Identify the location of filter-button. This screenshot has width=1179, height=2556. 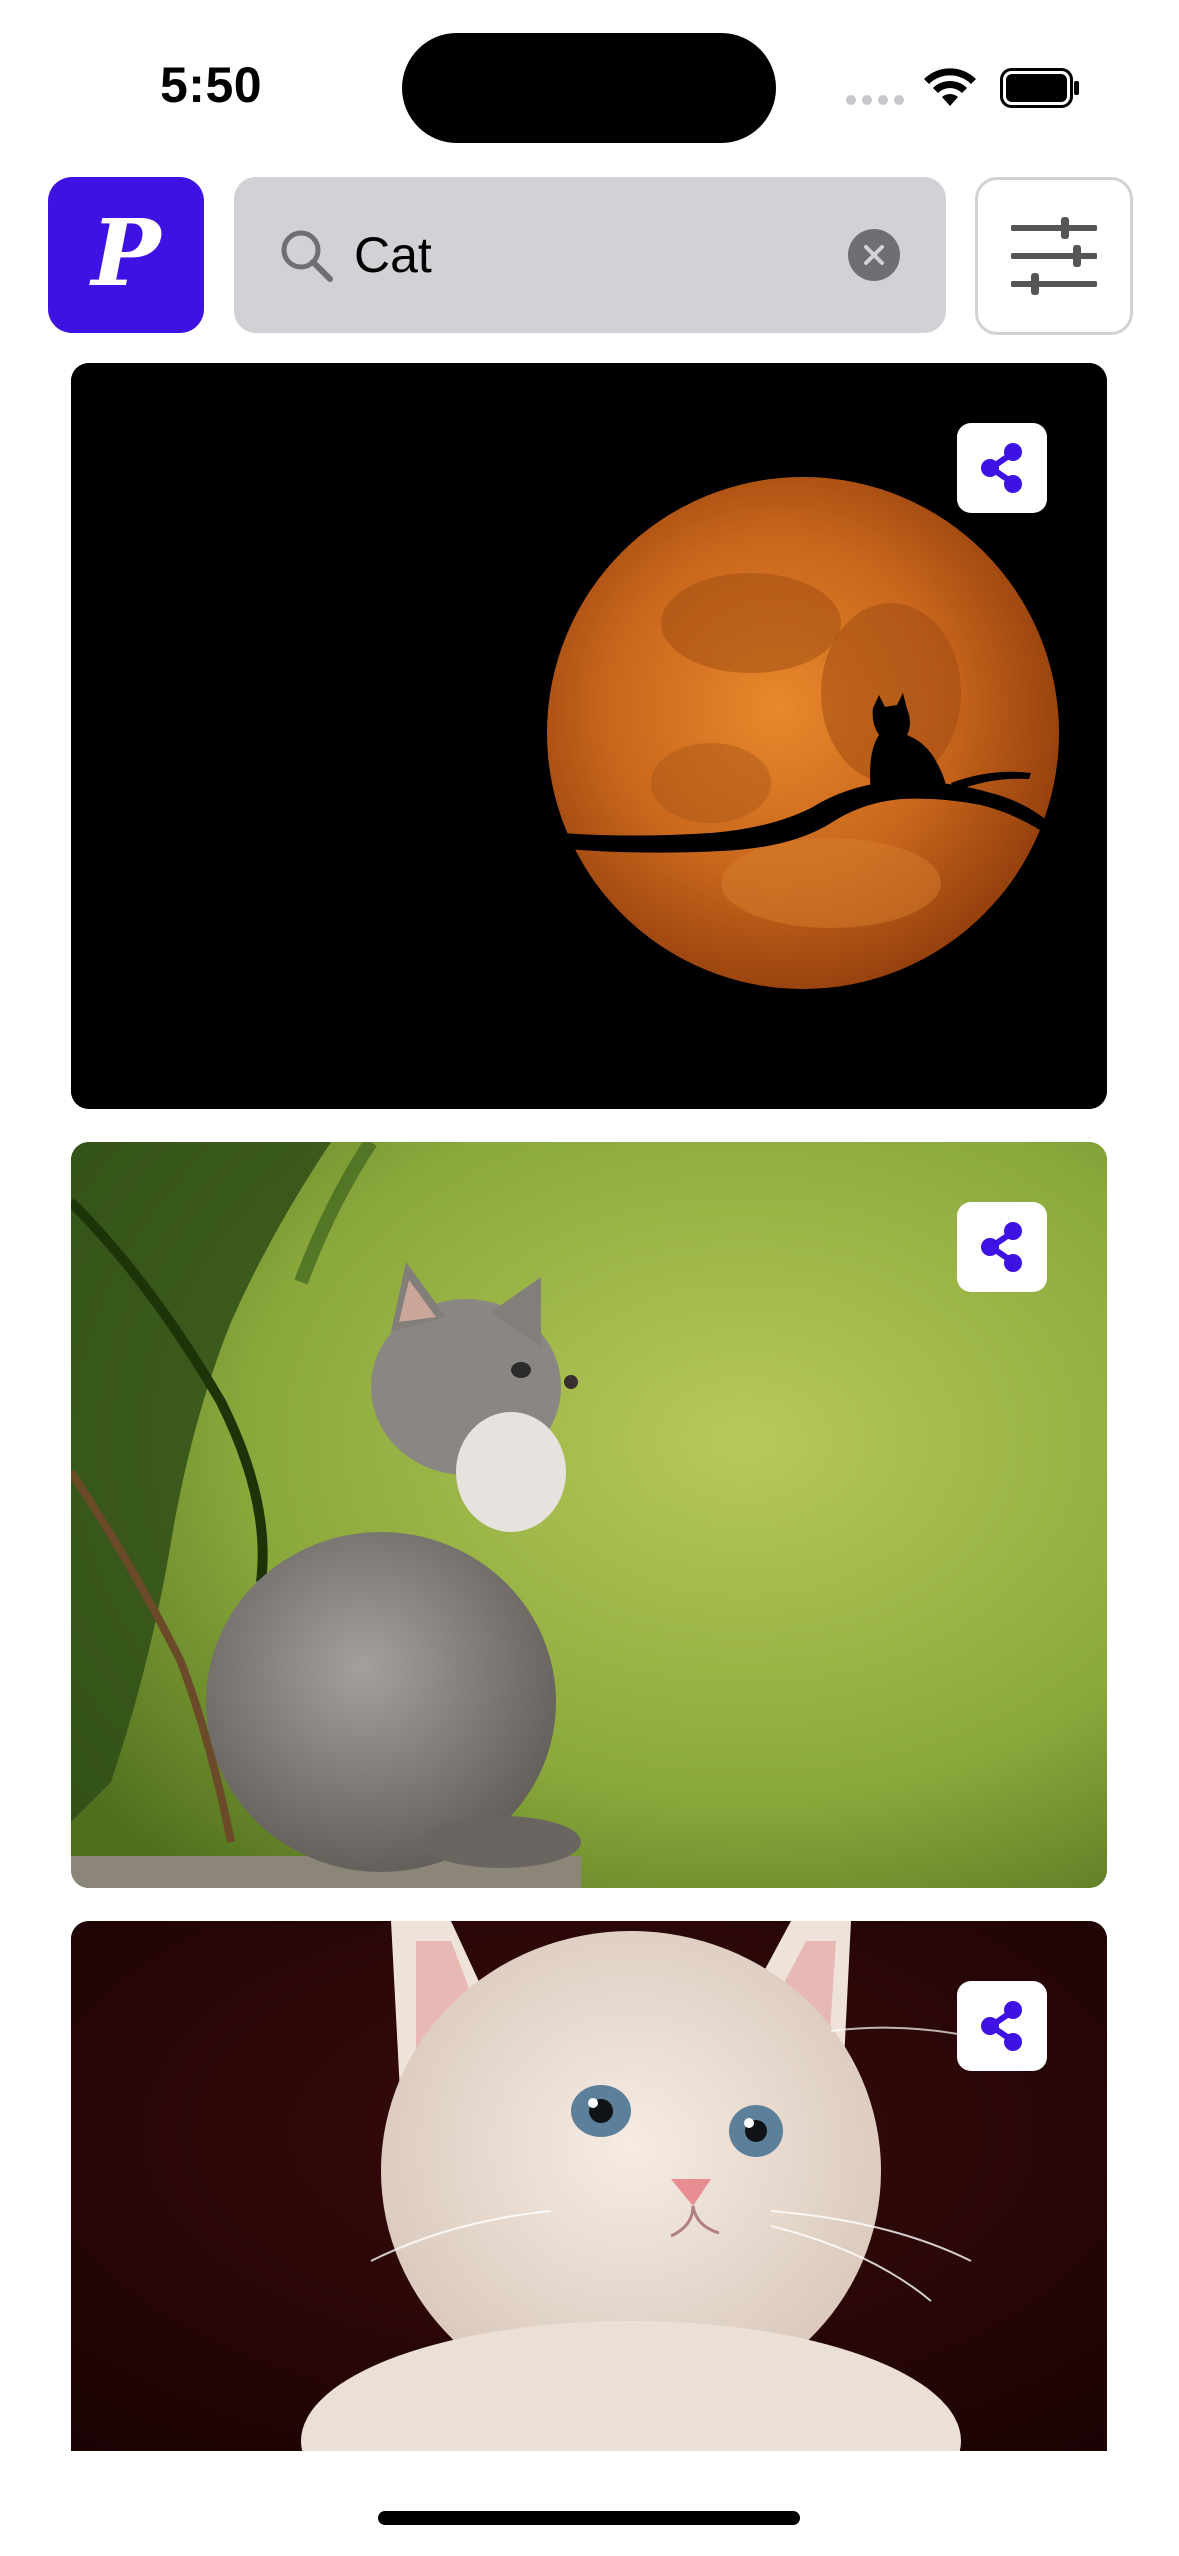
(1054, 256).